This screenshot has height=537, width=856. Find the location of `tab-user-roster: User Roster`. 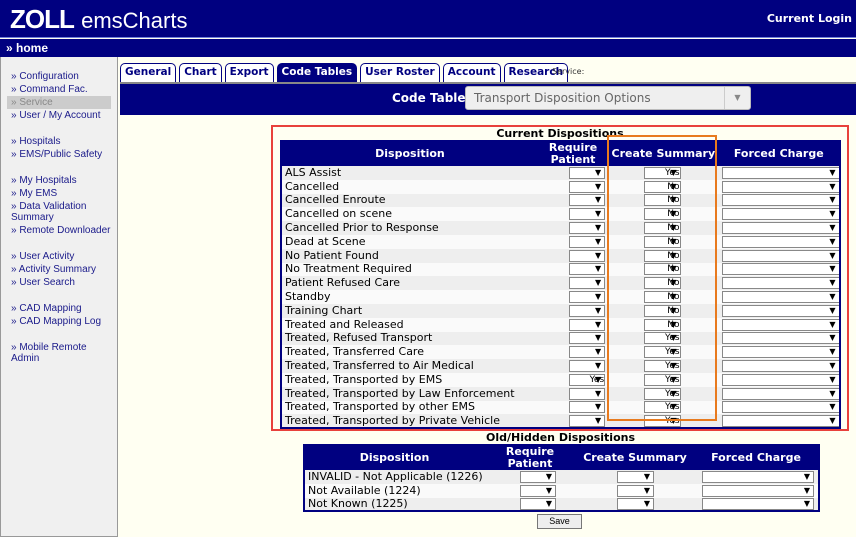

tab-user-roster: User Roster is located at coordinates (400, 72).